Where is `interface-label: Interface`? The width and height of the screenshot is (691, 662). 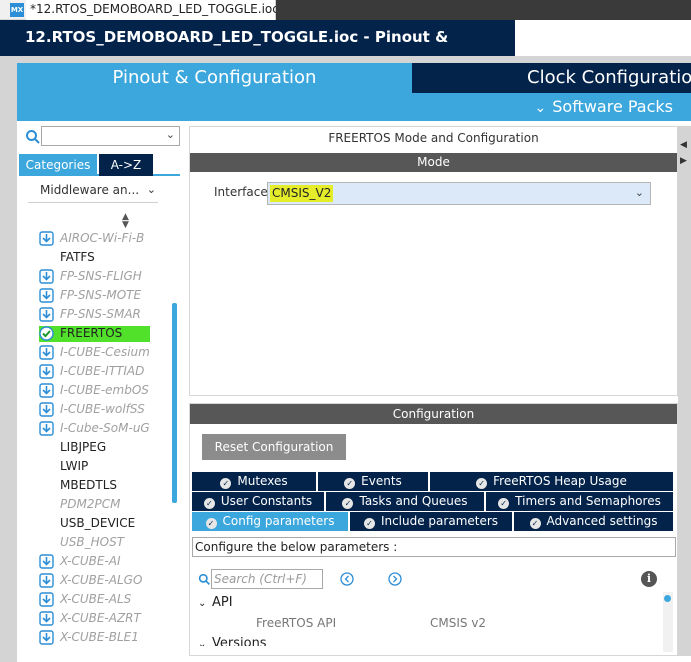
interface-label: Interface is located at coordinates (241, 192).